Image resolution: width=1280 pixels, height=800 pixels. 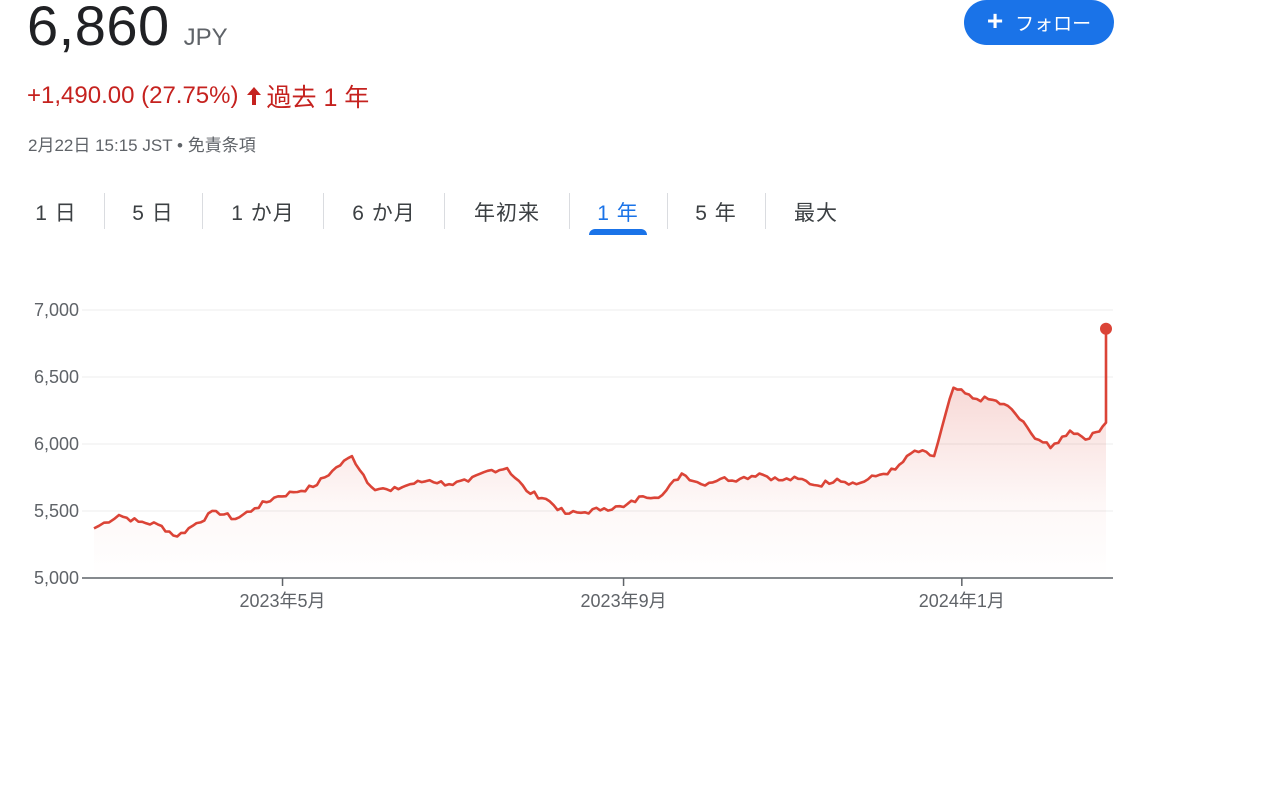 What do you see at coordinates (384, 209) in the screenshot?
I see `tab-6m: 6 か月` at bounding box center [384, 209].